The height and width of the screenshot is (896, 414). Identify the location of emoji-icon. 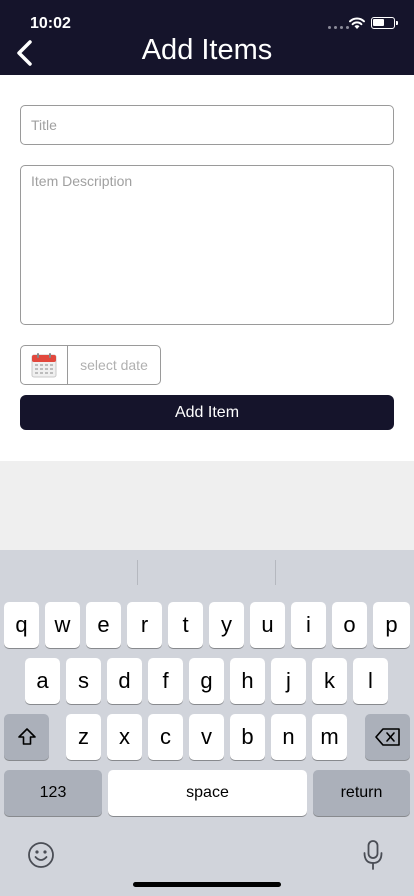
(41, 855).